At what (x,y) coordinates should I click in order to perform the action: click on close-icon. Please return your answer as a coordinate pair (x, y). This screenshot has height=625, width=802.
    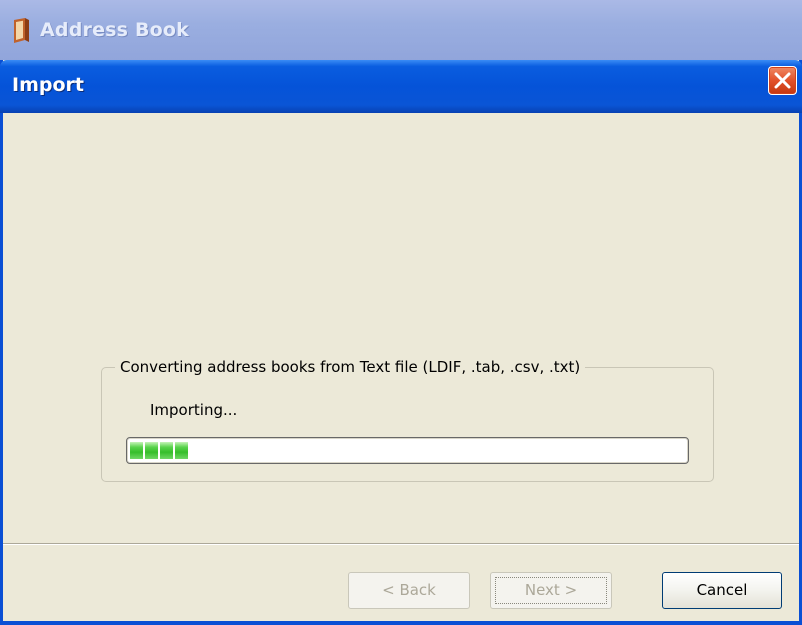
    Looking at the image, I should click on (782, 80).